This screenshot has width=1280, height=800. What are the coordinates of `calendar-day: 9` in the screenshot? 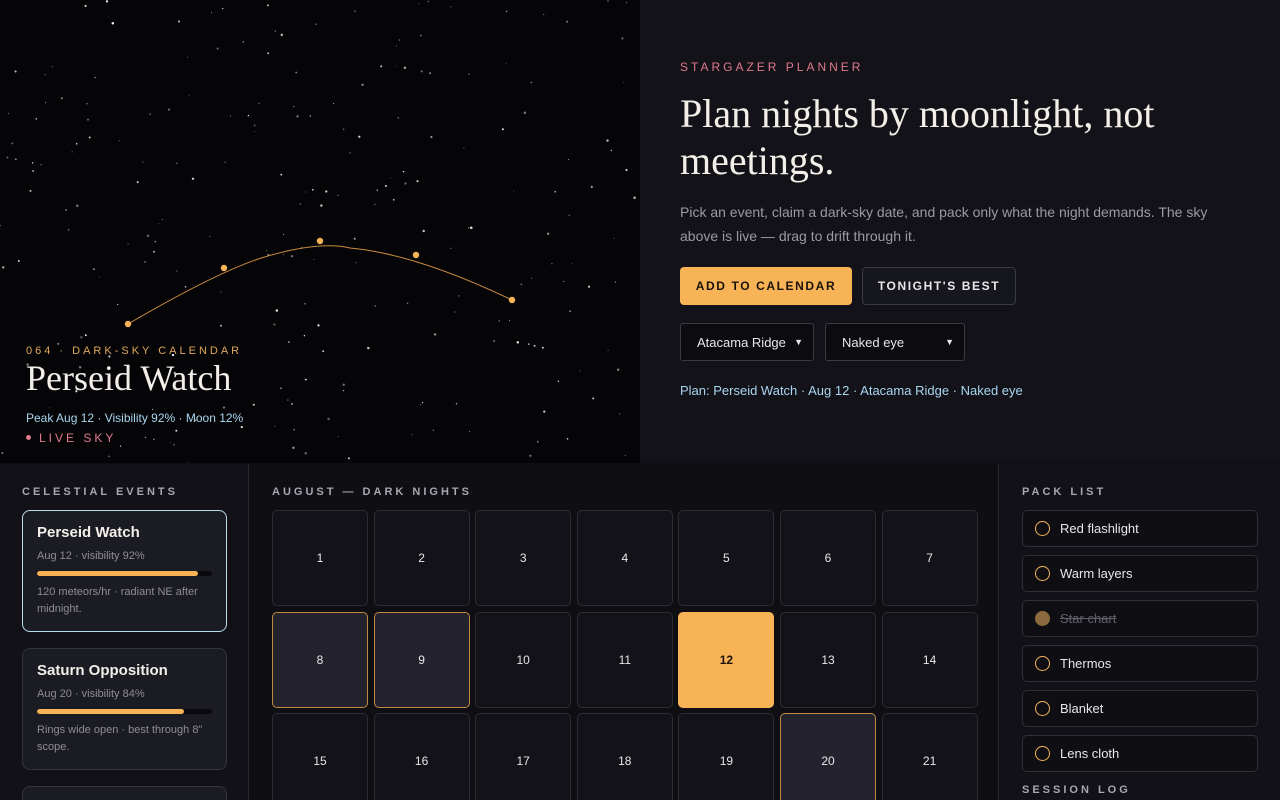 It's located at (421, 659).